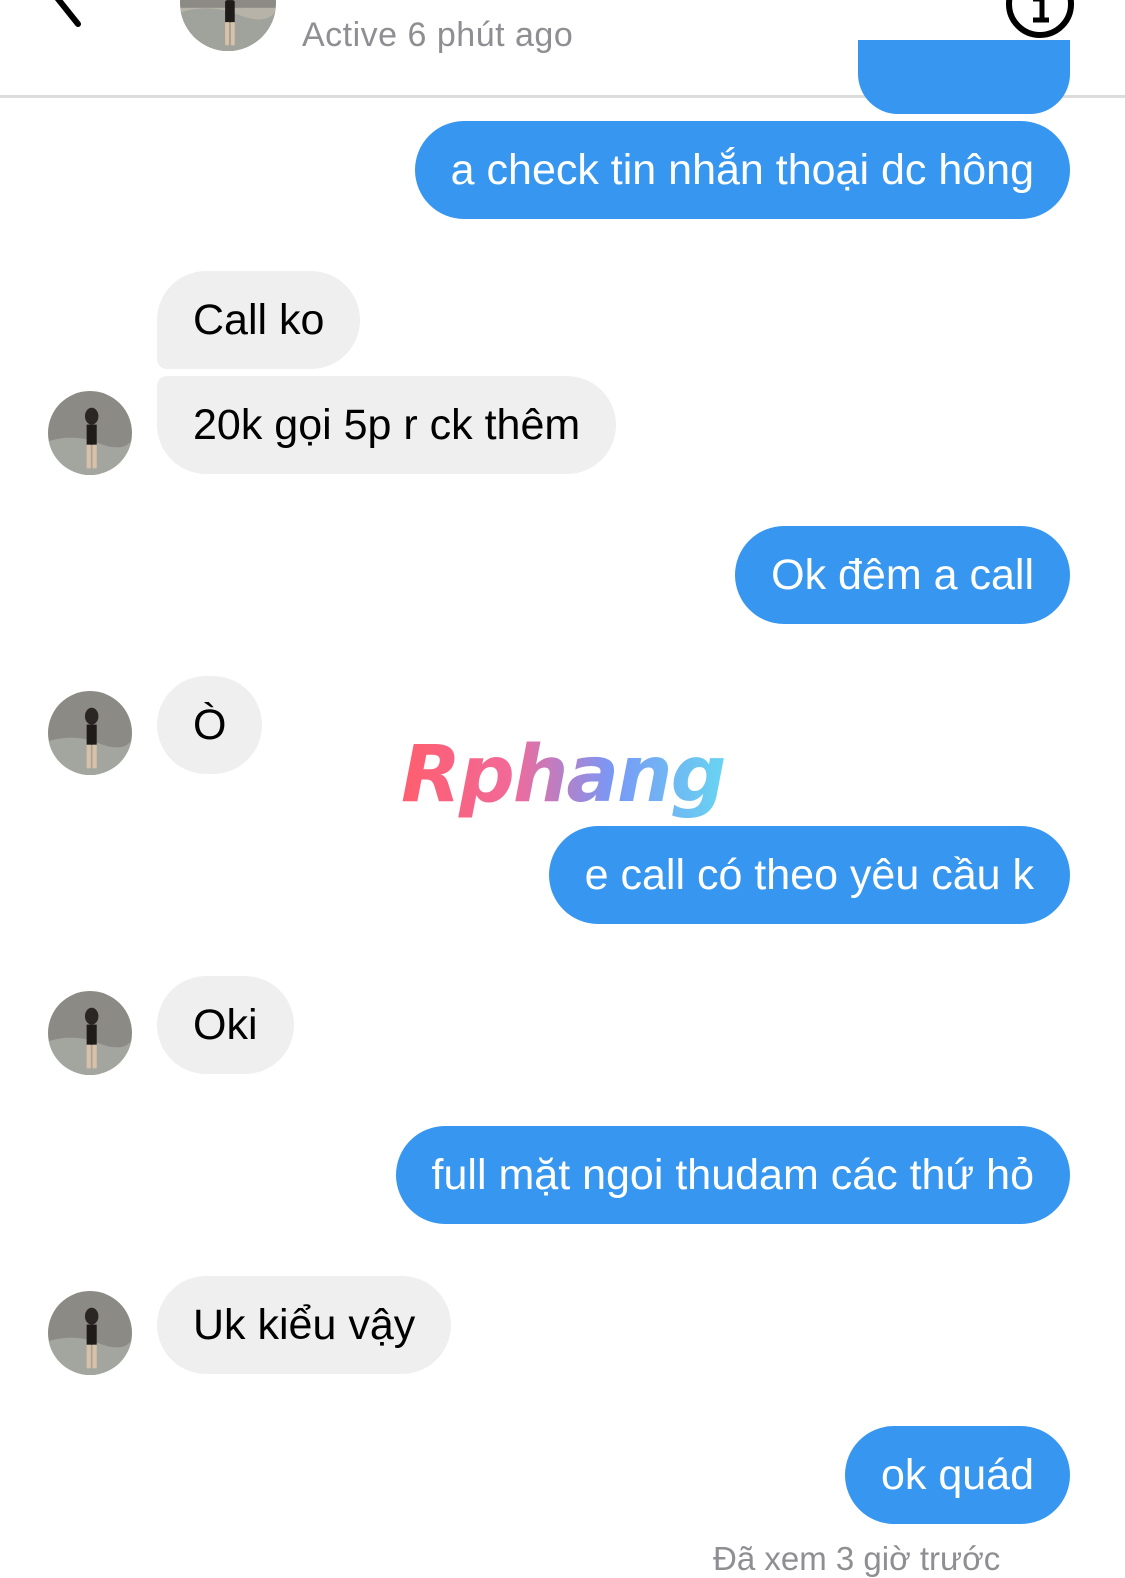 The height and width of the screenshot is (1578, 1125). What do you see at coordinates (225, 1025) in the screenshot?
I see `message-bubble-received: Oki` at bounding box center [225, 1025].